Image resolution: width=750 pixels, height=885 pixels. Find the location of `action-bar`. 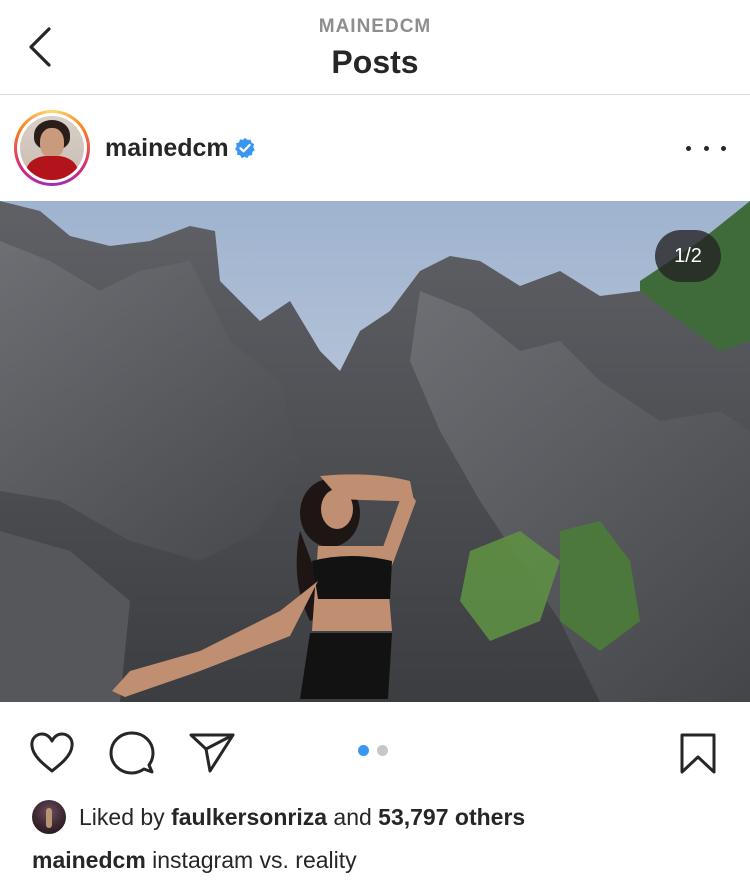

action-bar is located at coordinates (375, 748).